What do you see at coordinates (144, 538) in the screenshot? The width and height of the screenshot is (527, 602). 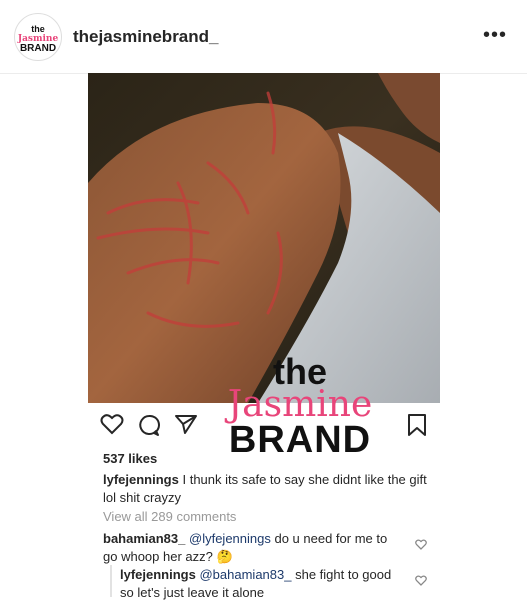 I see `comment-username: bahamian83_` at bounding box center [144, 538].